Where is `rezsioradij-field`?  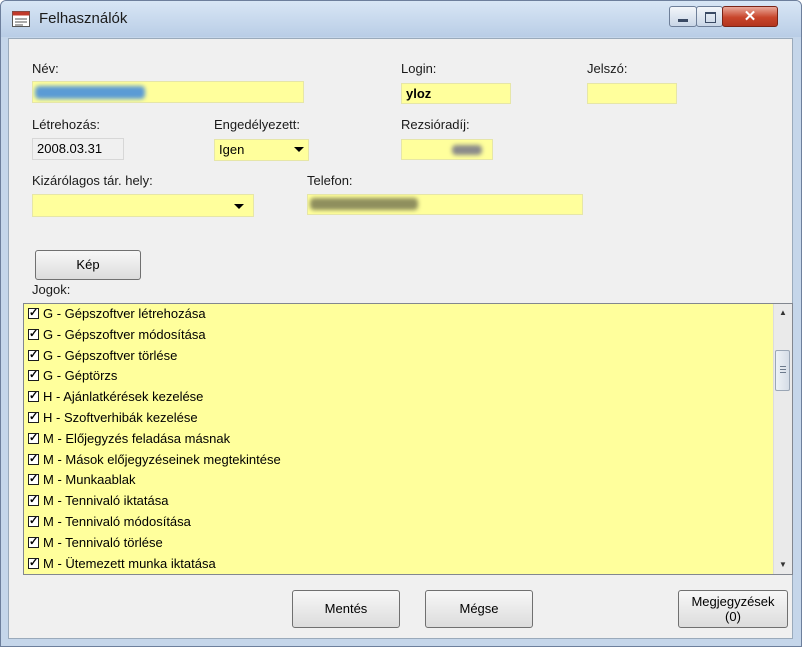 rezsioradij-field is located at coordinates (447, 149).